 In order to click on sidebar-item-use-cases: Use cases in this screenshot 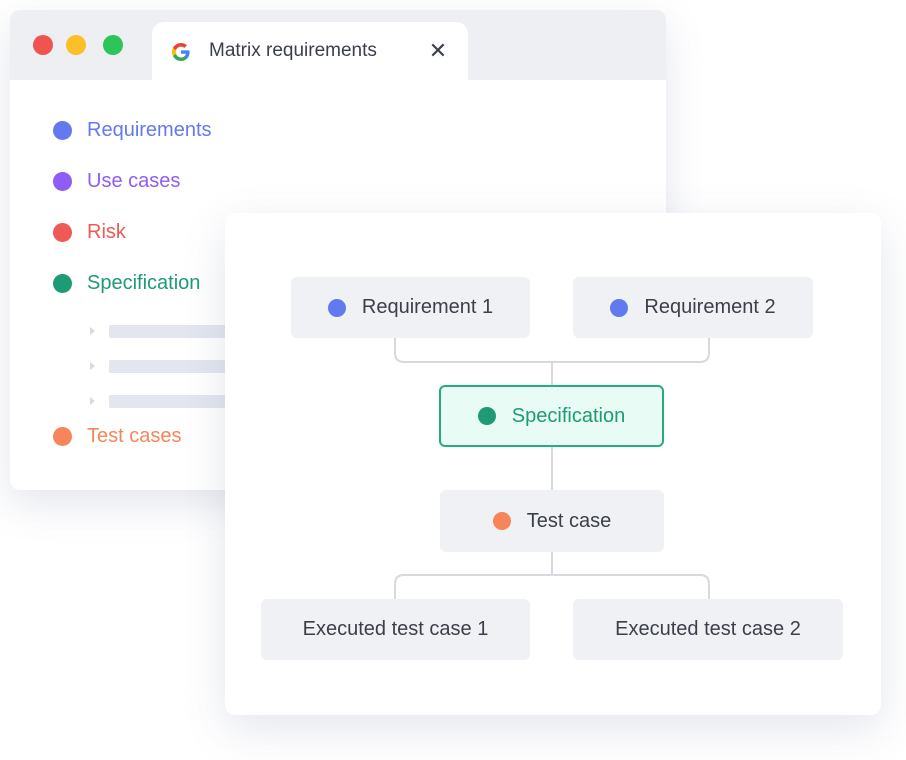, I will do `click(116, 181)`.